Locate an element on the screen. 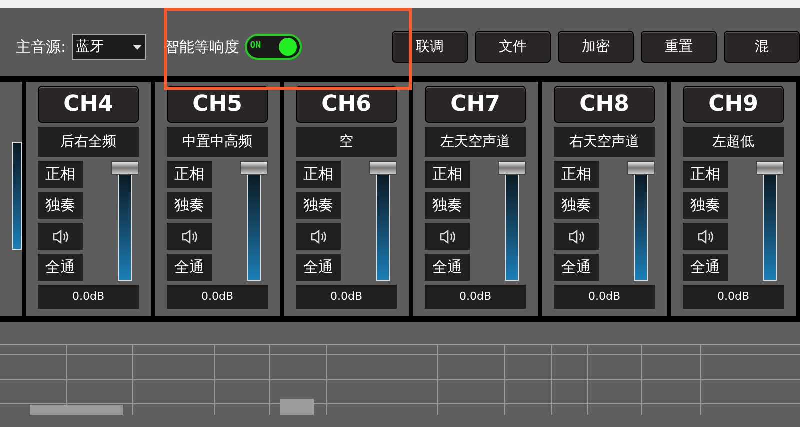 The image size is (800, 427). source-dropdown: 蓝牙 is located at coordinates (109, 47).